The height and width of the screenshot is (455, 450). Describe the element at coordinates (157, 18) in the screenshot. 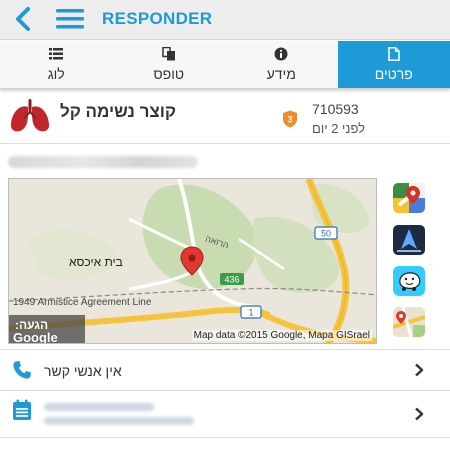

I see `app-title: RESPONDER` at that location.